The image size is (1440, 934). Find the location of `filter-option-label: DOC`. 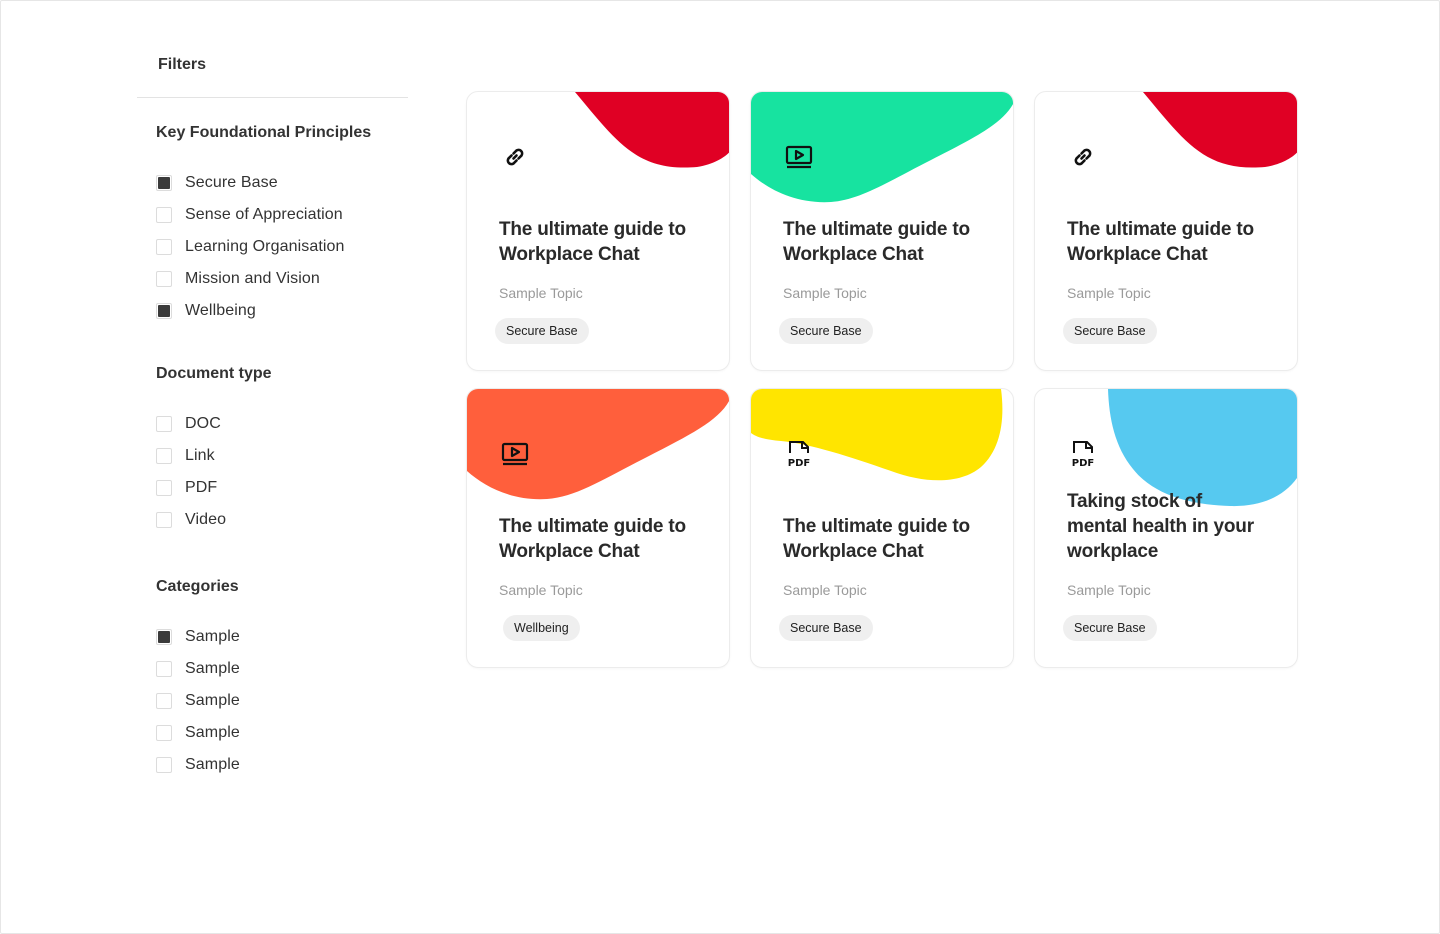

filter-option-label: DOC is located at coordinates (203, 423).